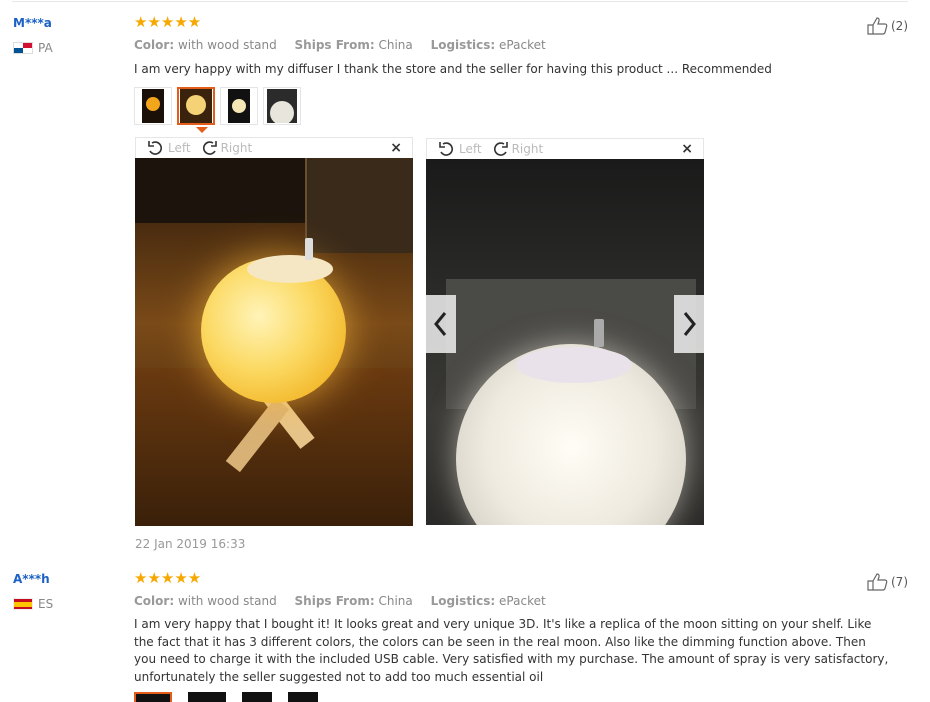 The width and height of the screenshot is (930, 702). I want to click on helpful-button: (7), so click(887, 582).